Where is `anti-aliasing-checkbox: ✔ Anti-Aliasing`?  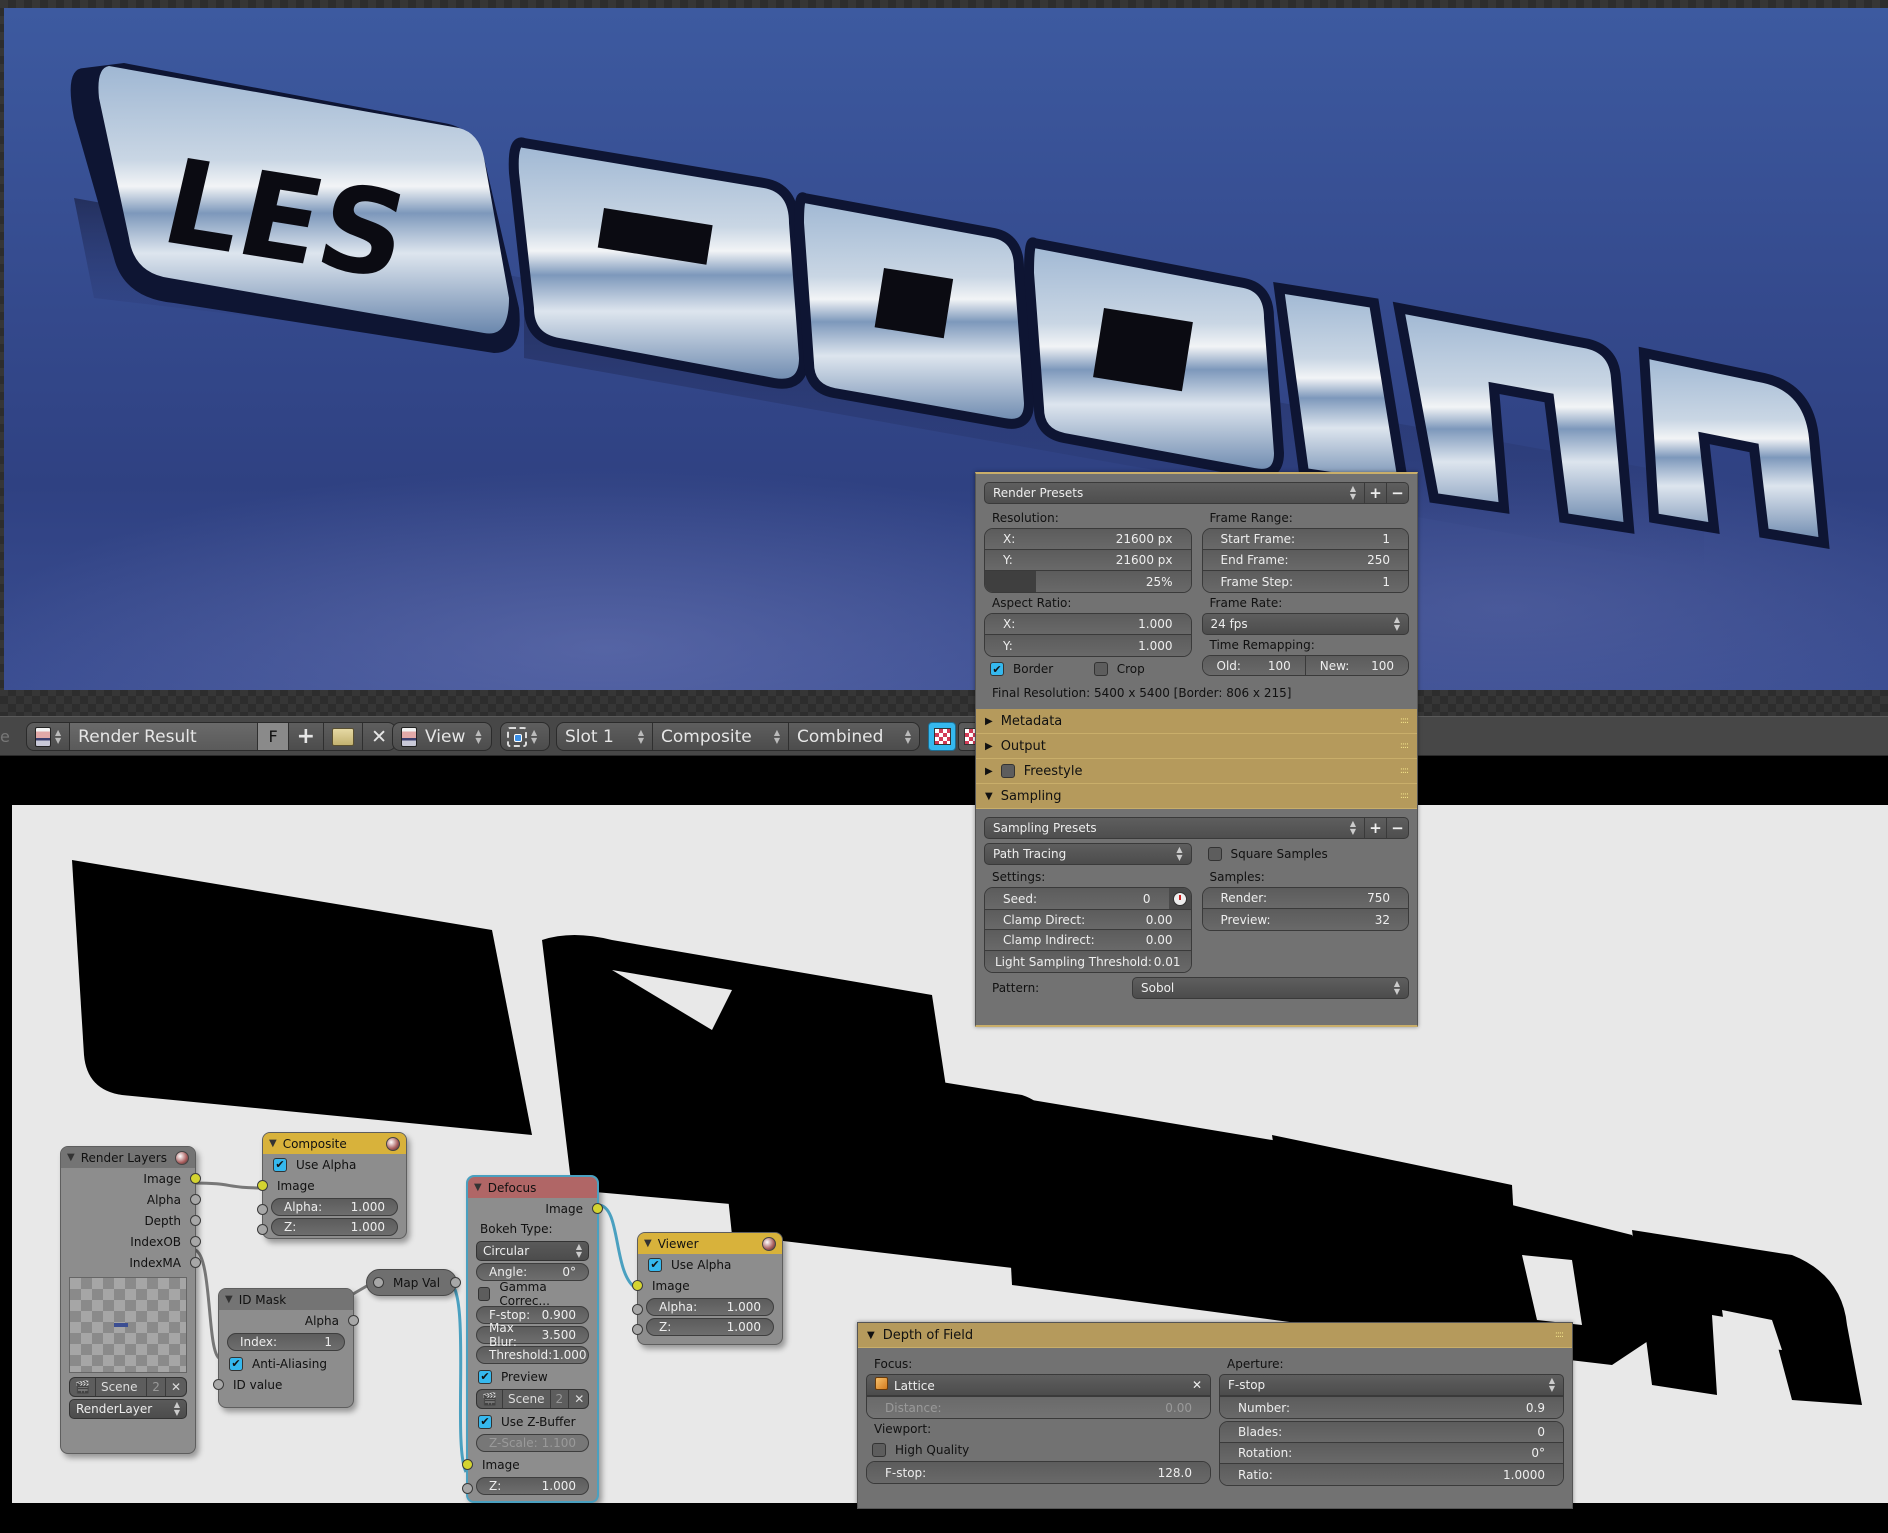 anti-aliasing-checkbox: ✔ Anti-Aliasing is located at coordinates (286, 1363).